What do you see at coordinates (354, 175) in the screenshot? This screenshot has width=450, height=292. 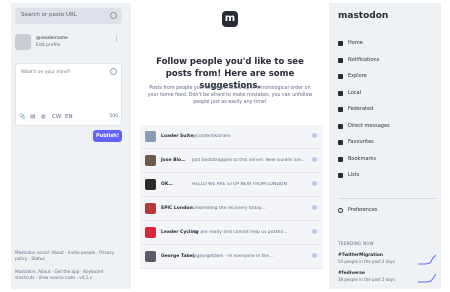 I see `nav-label: Lists` at bounding box center [354, 175].